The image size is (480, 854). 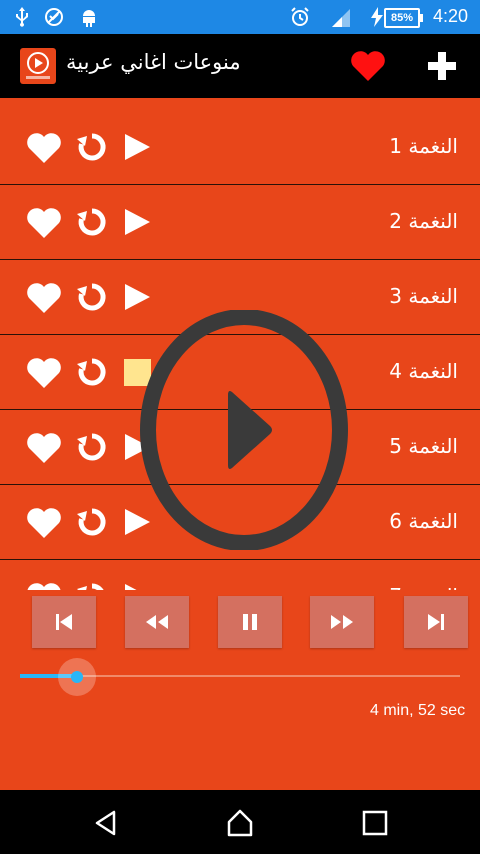 What do you see at coordinates (423, 296) in the screenshot?
I see `ringtone-label: النغمة 3` at bounding box center [423, 296].